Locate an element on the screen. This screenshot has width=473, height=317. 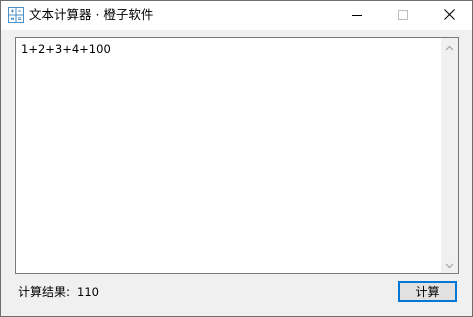
chevron-up-icon is located at coordinates (449, 47).